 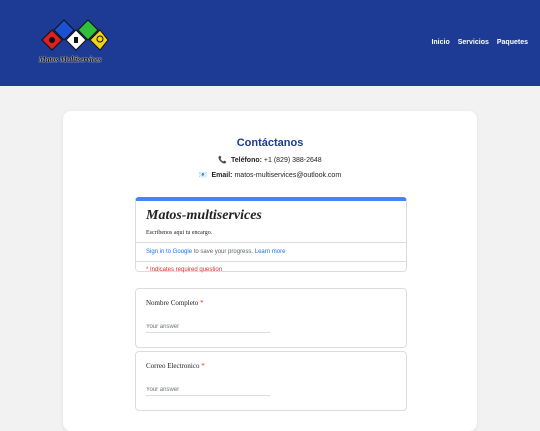 What do you see at coordinates (172, 303) in the screenshot?
I see `question-label-text: Nombre Completo` at bounding box center [172, 303].